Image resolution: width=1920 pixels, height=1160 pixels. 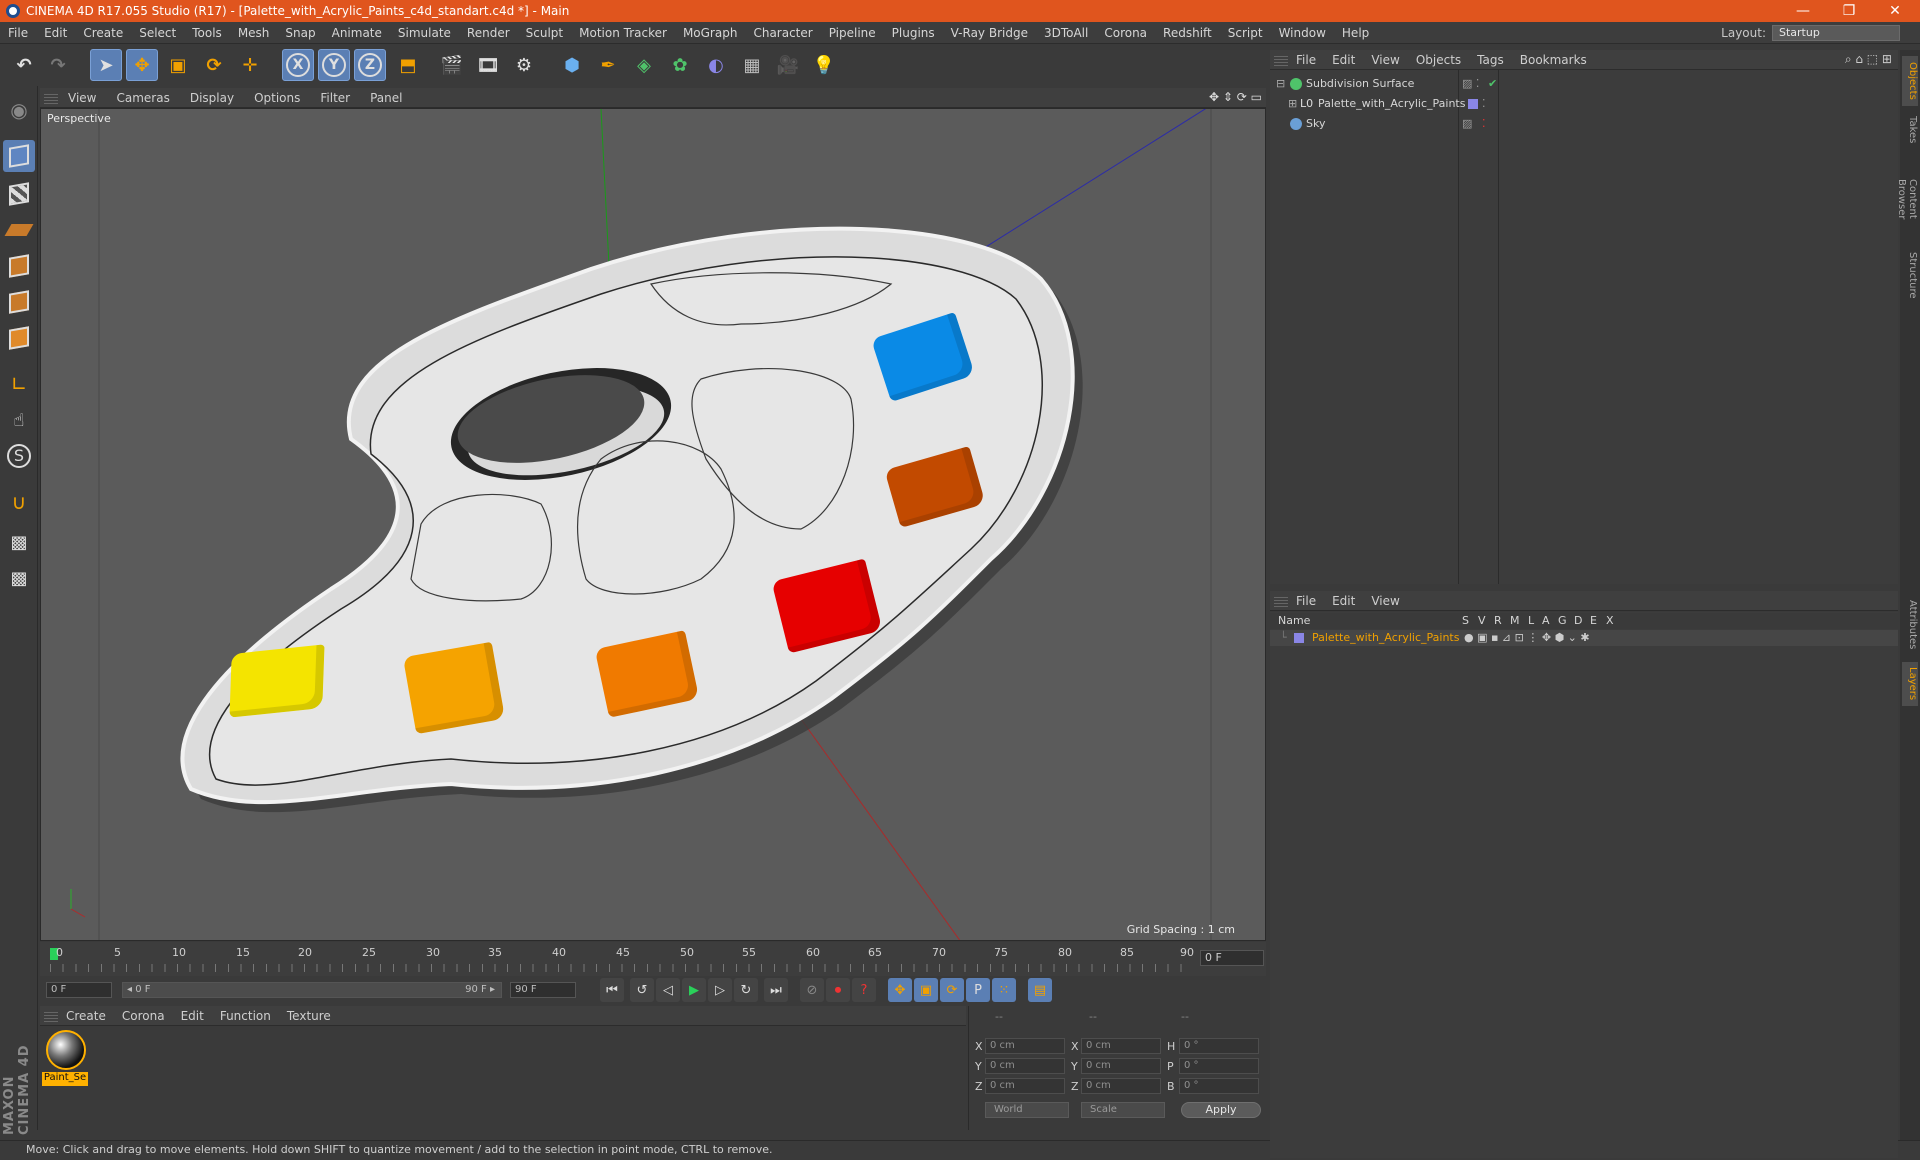 I want to click on apply-button: Apply, so click(x=1221, y=1110).